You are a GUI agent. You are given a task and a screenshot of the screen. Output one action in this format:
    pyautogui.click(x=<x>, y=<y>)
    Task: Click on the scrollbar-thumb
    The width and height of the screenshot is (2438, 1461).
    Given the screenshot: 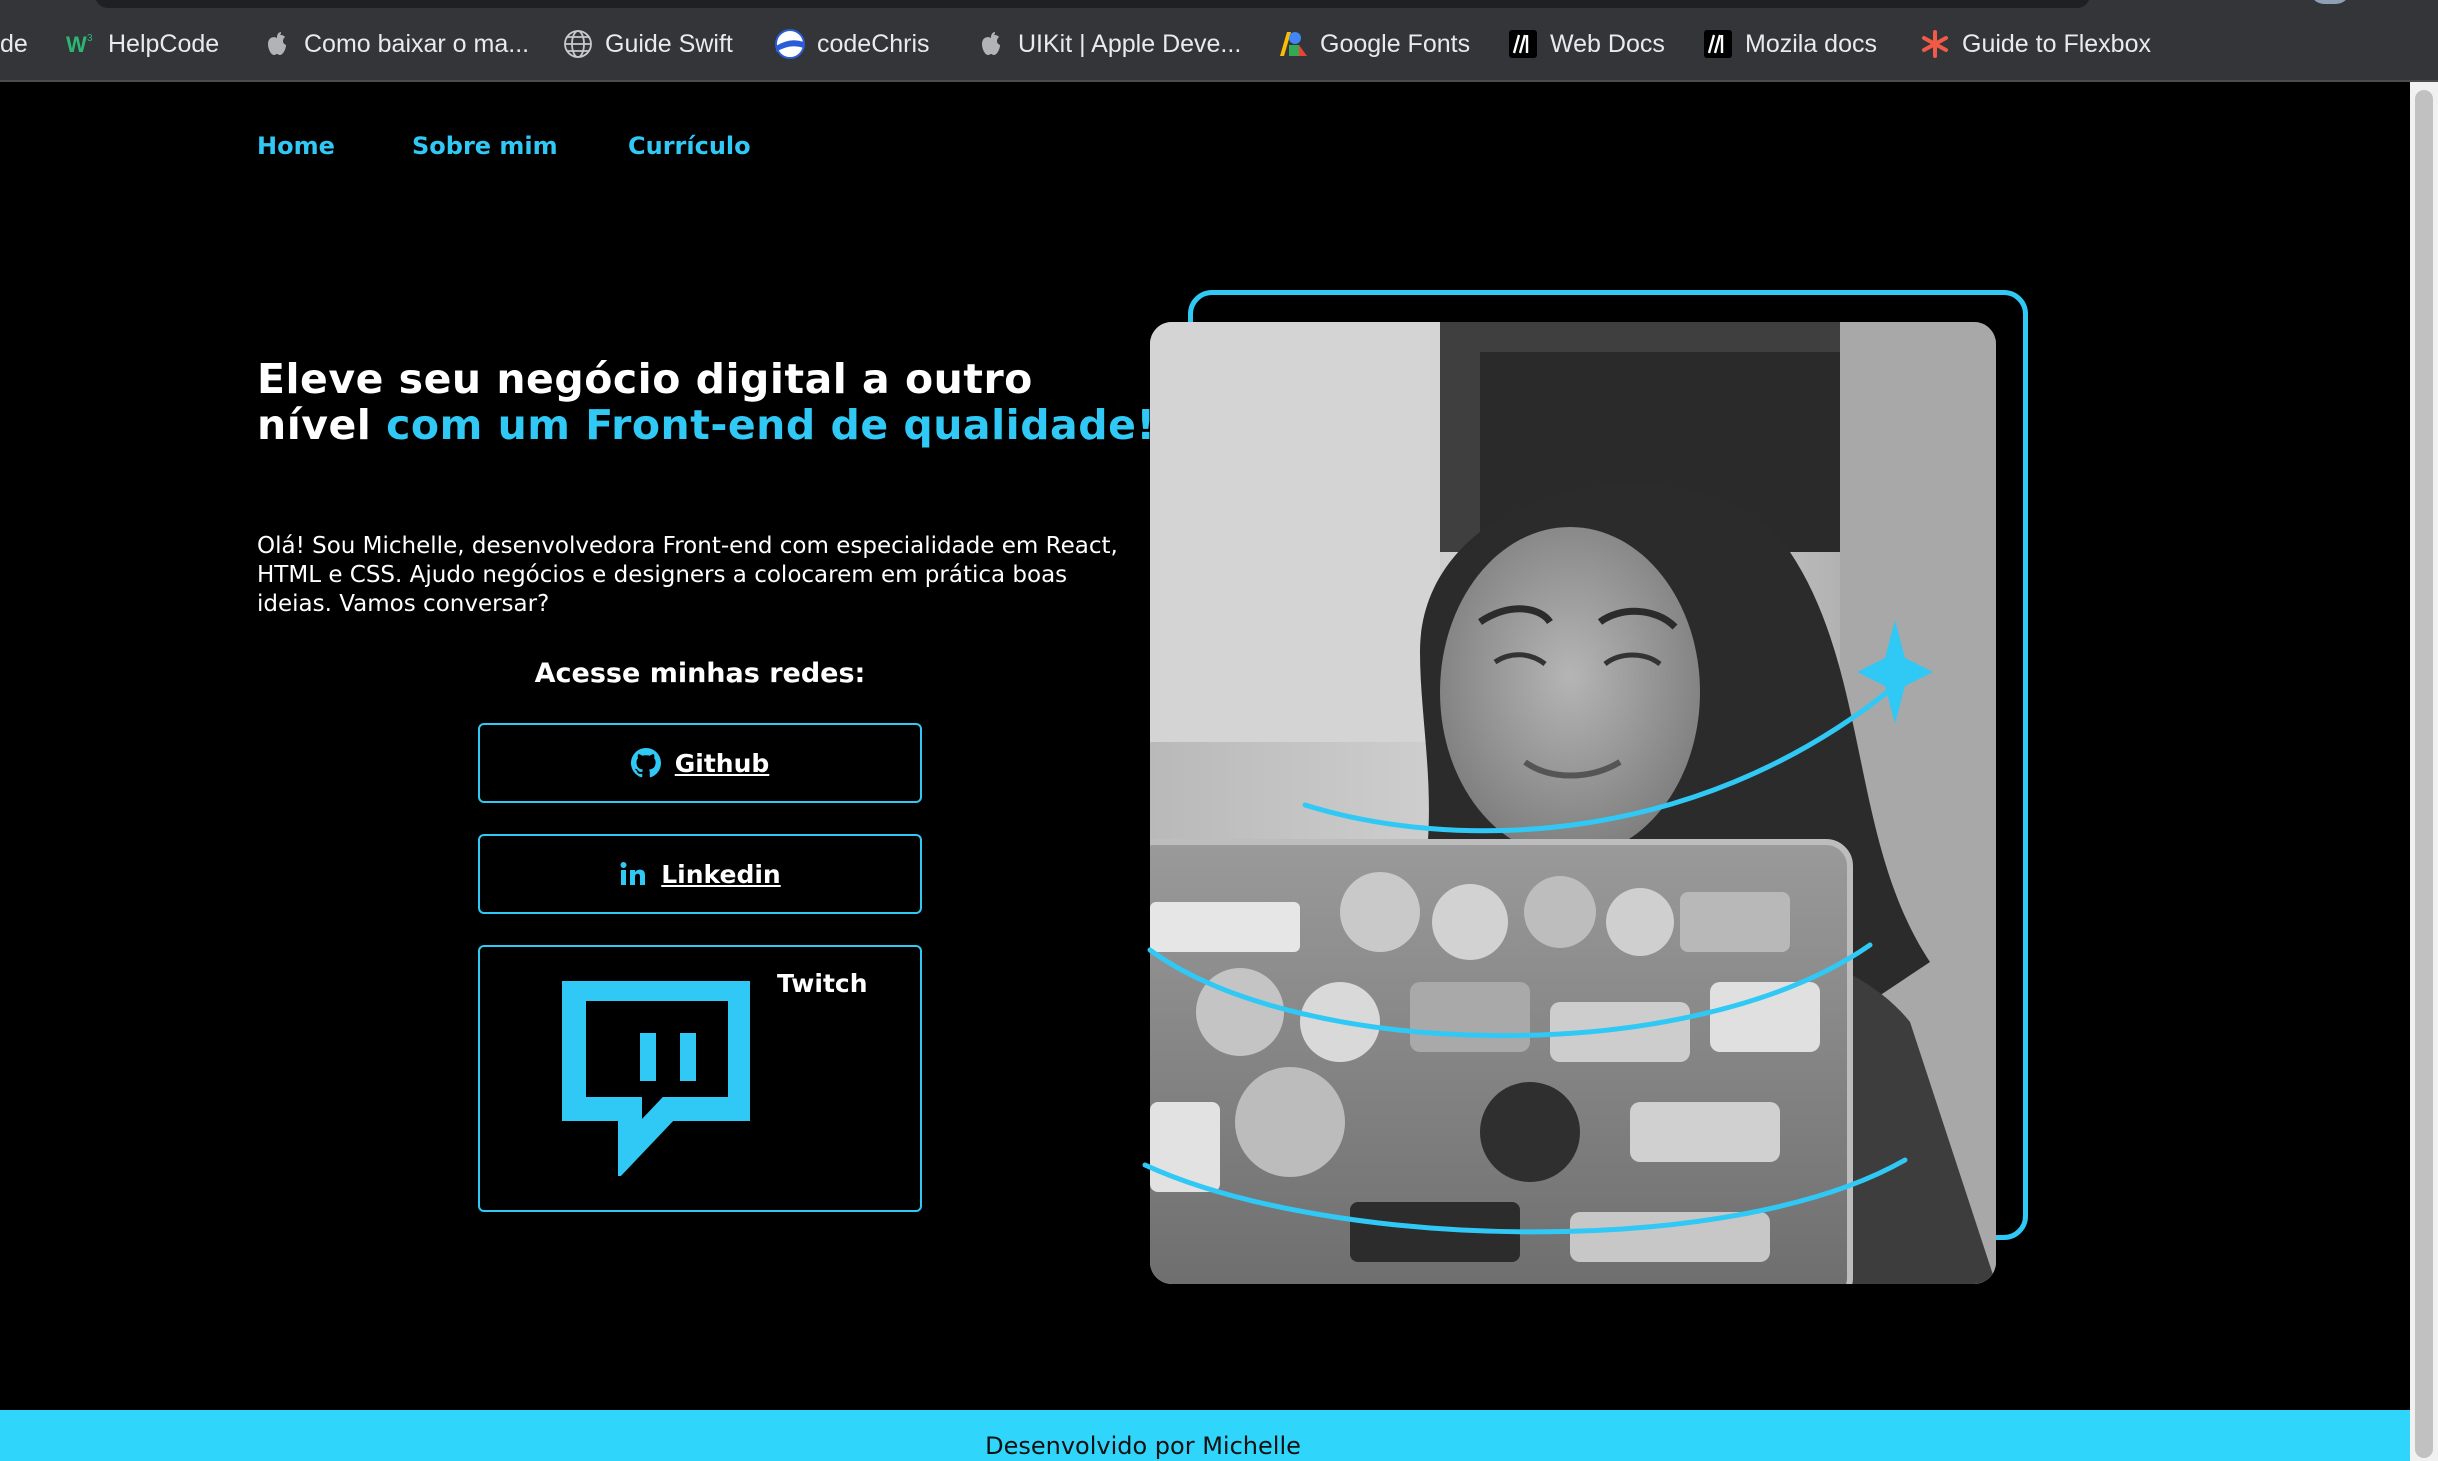 What is the action you would take?
    pyautogui.click(x=2424, y=774)
    